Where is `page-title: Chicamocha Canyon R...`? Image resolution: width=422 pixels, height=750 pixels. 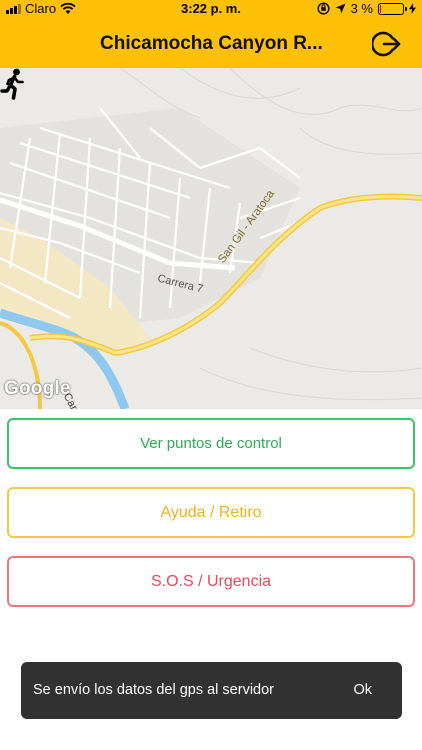 page-title: Chicamocha Canyon R... is located at coordinates (211, 43).